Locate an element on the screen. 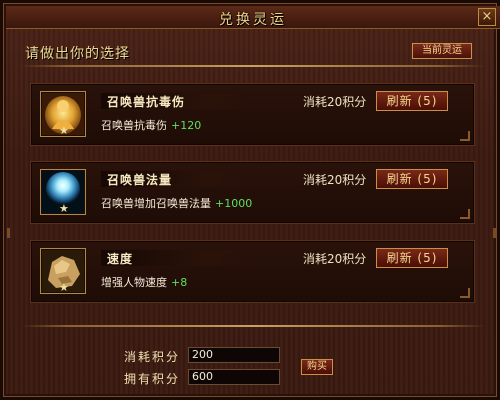 The height and width of the screenshot is (400, 500). option-description: 召唤兽抗毒伤 +120 is located at coordinates (151, 125).